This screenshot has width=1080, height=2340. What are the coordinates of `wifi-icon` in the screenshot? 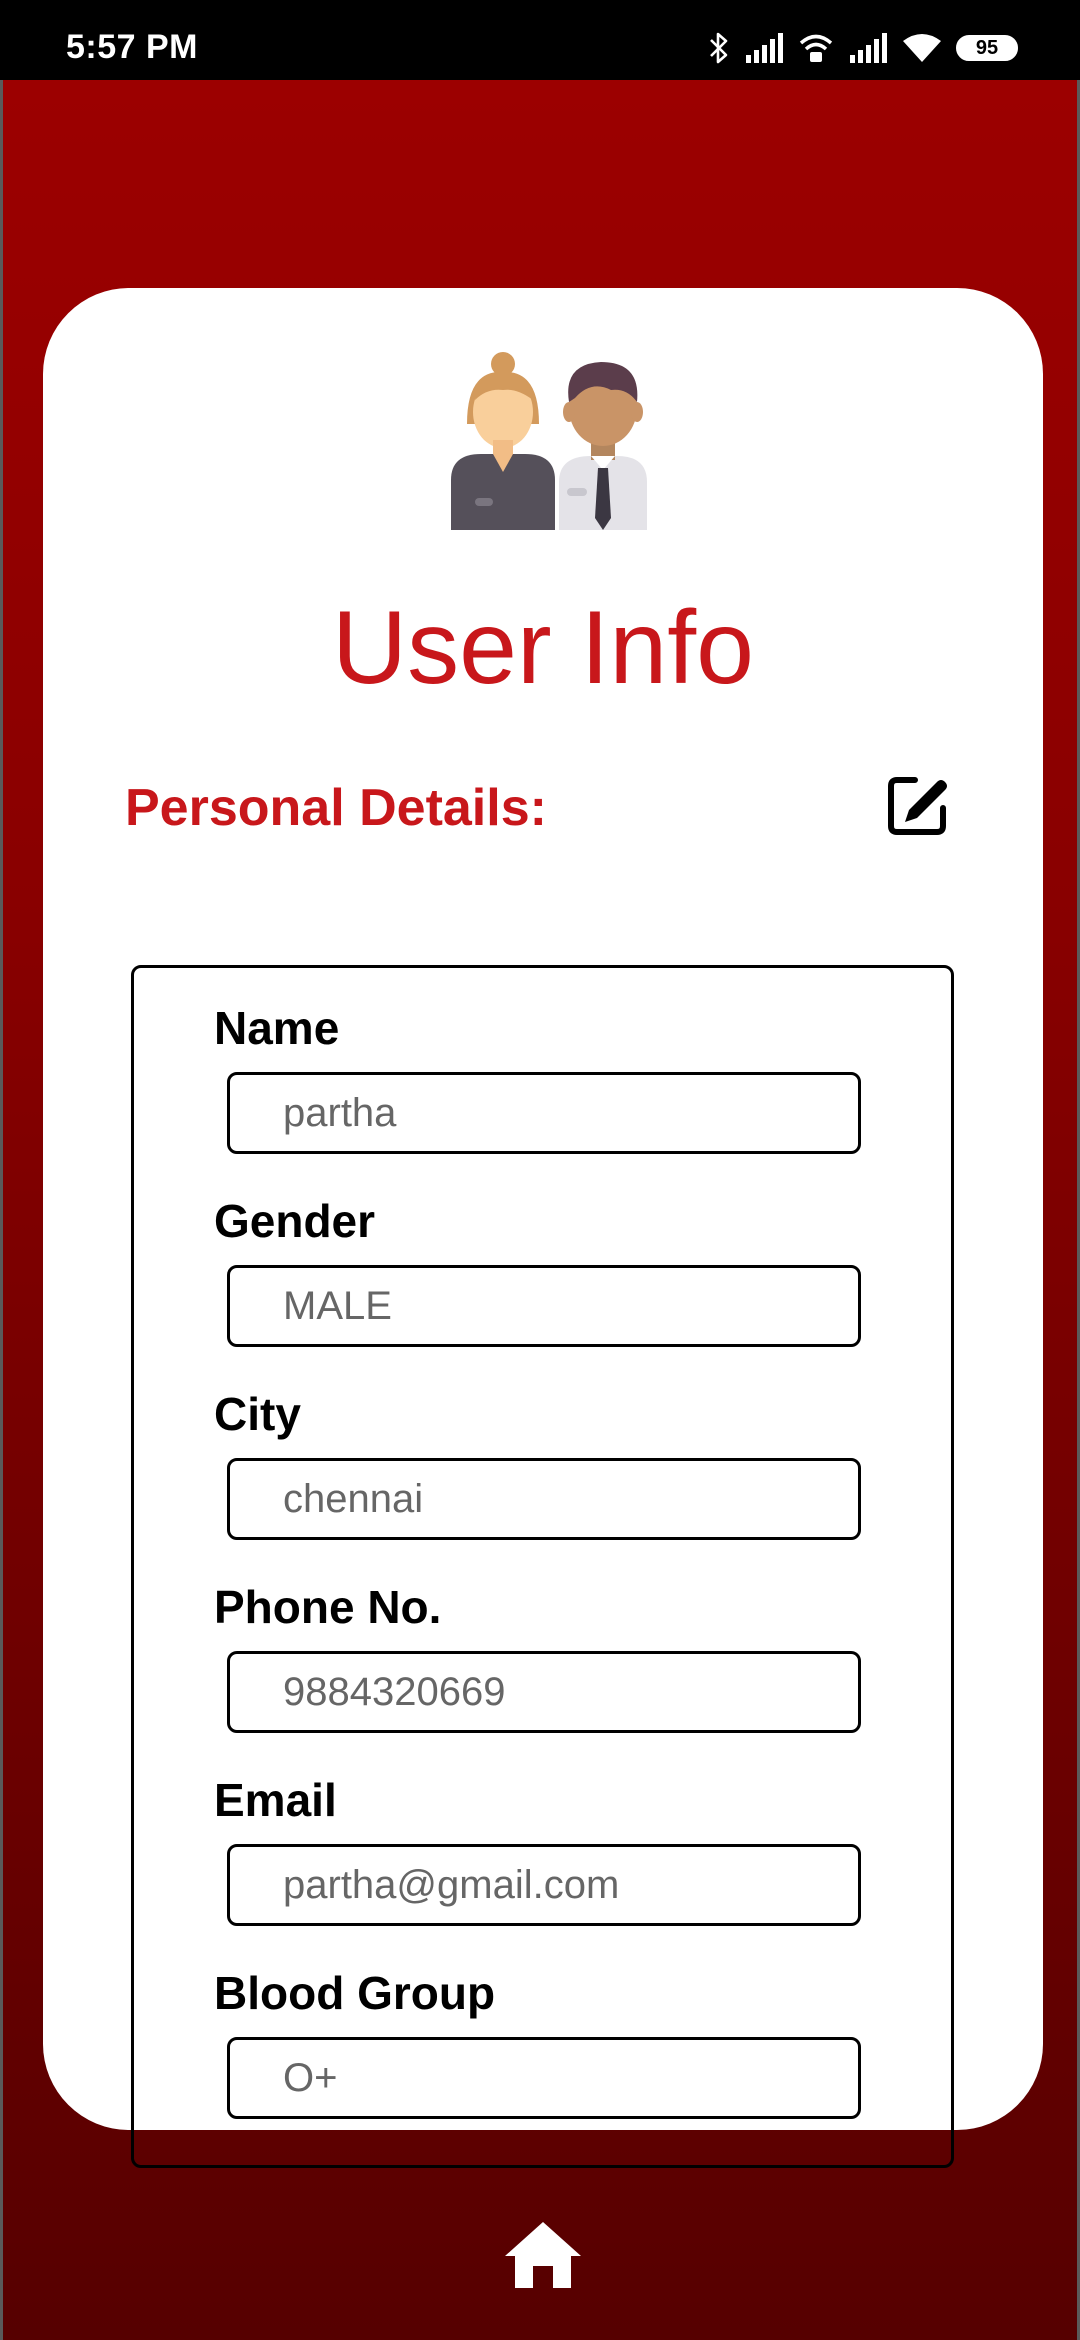 It's located at (922, 48).